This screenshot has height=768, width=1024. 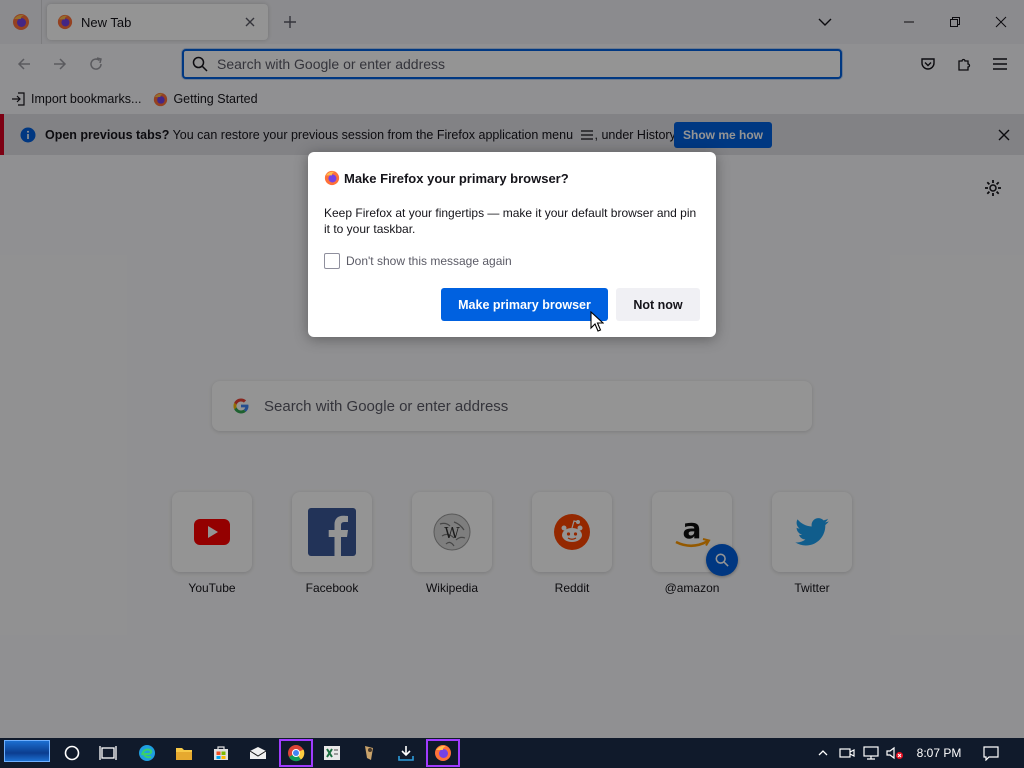 I want to click on taskbar-firefox, so click(x=443, y=753).